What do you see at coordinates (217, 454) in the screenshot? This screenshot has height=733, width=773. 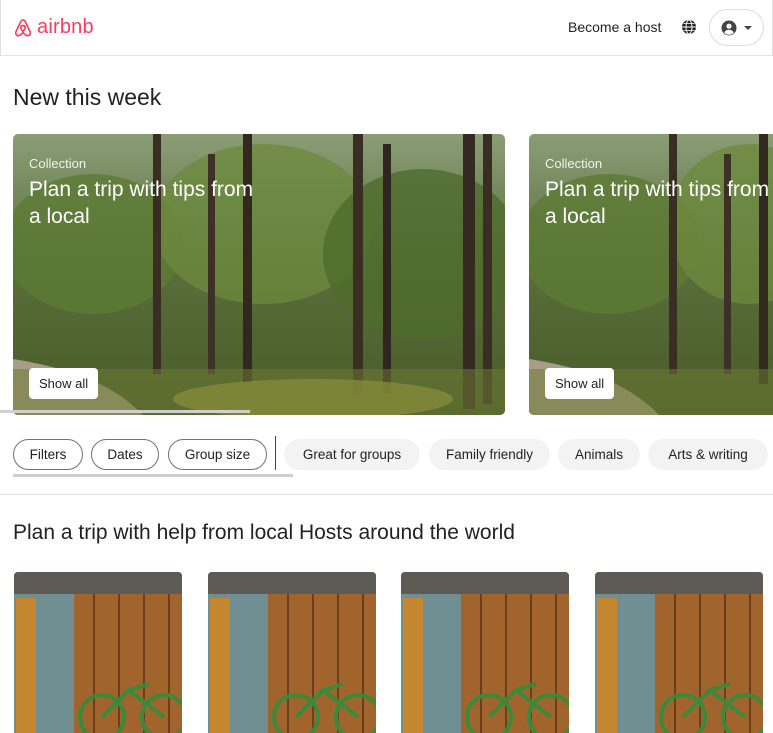 I see `group-size-button: Group size` at bounding box center [217, 454].